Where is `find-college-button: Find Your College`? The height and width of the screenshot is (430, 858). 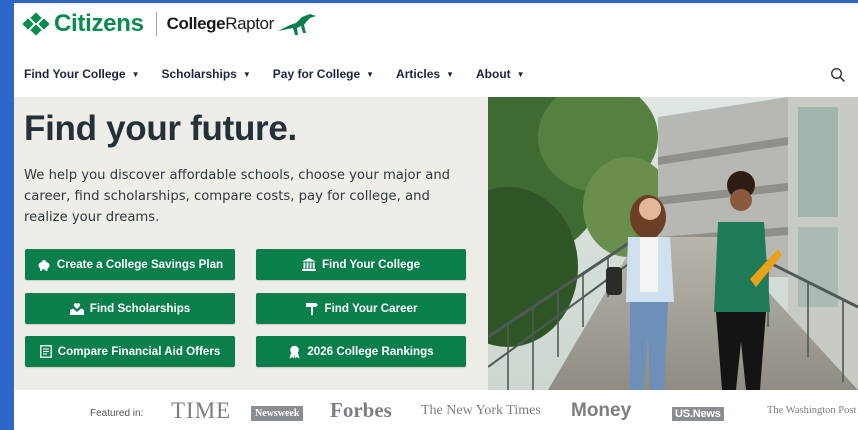 find-college-button: Find Your College is located at coordinates (361, 264).